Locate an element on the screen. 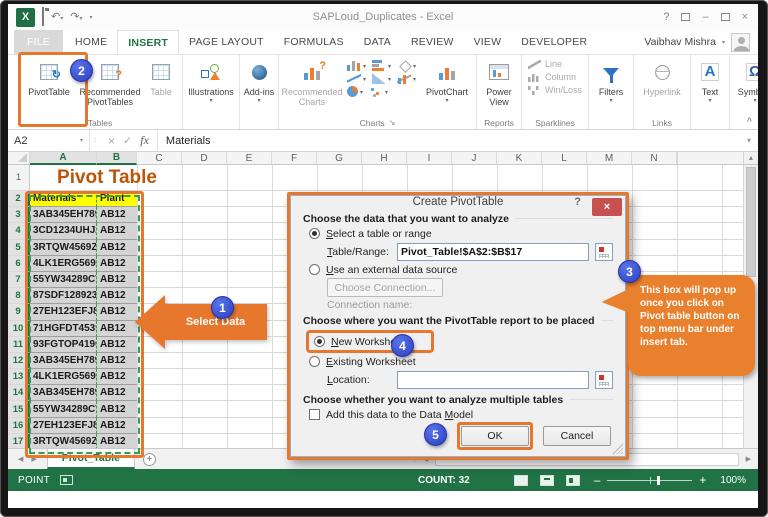  checkbox-data-model: Add this data to the Data Model is located at coordinates (458, 414).